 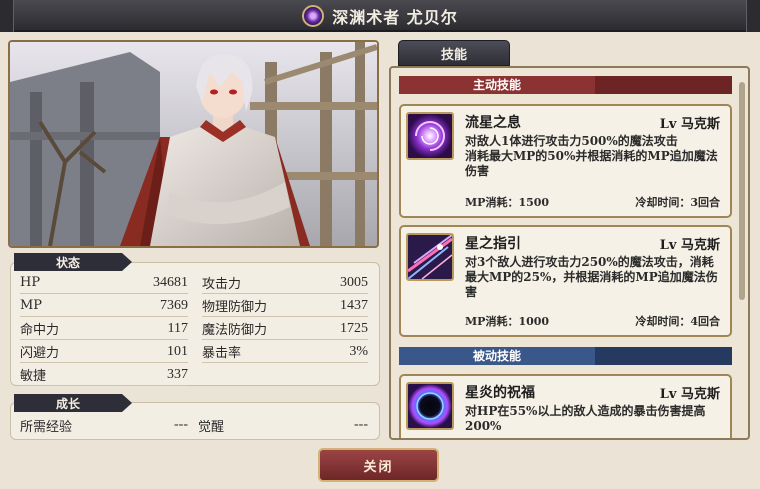 I want to click on stat-label: 敏捷, so click(x=33, y=376).